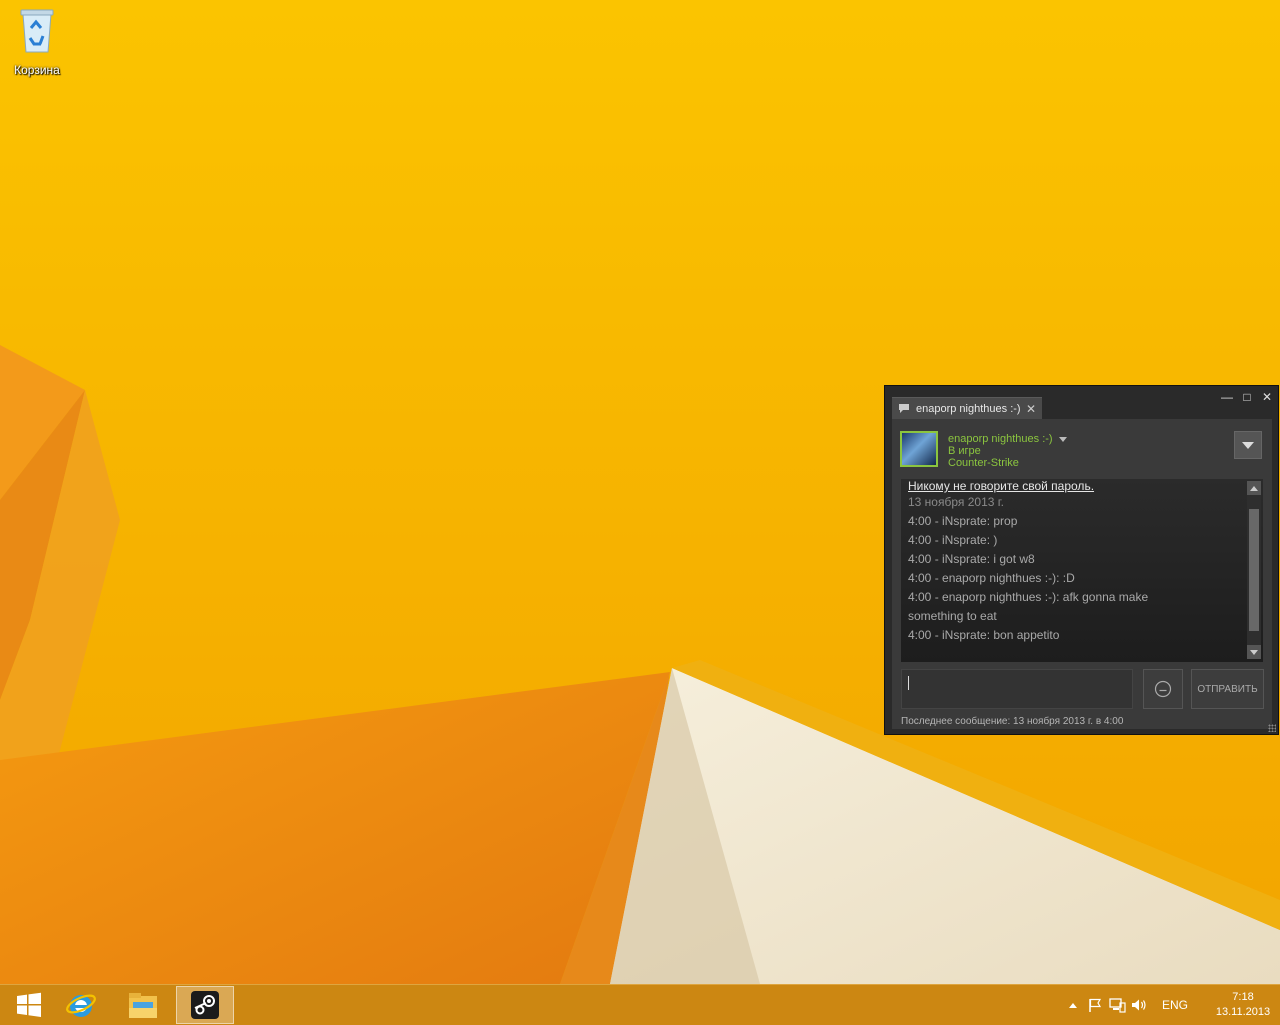  Describe the element at coordinates (984, 635) in the screenshot. I see `chat-message: 4:00 - iNsprate: bon appetito` at that location.